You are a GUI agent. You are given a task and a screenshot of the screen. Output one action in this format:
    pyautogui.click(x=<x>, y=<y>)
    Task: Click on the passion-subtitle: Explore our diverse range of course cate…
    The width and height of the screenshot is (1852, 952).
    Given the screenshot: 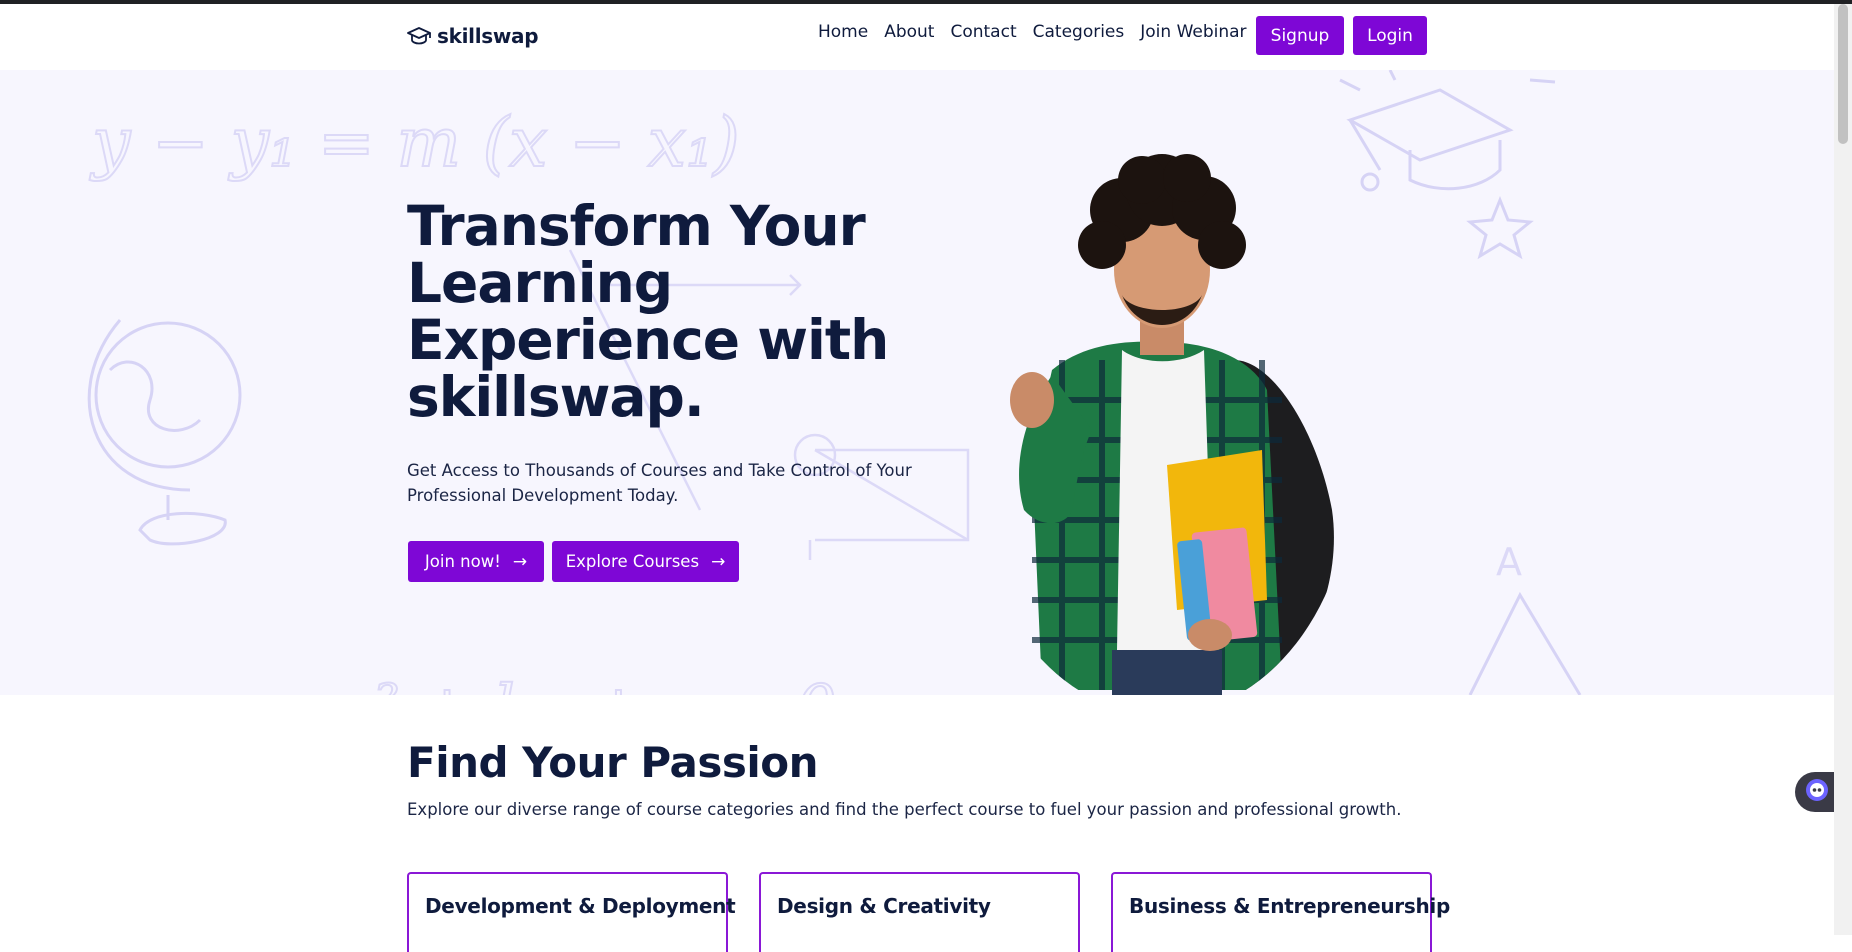 What is the action you would take?
    pyautogui.click(x=904, y=809)
    